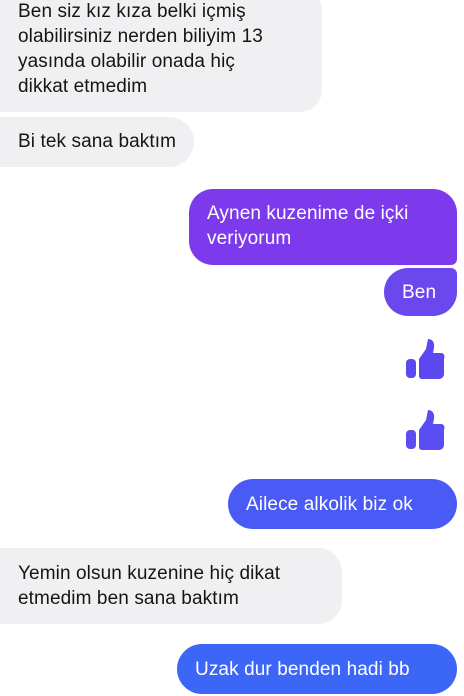 Image resolution: width=464 pixels, height=696 pixels. What do you see at coordinates (420, 292) in the screenshot?
I see `outgoing-message-bubble: Ben` at bounding box center [420, 292].